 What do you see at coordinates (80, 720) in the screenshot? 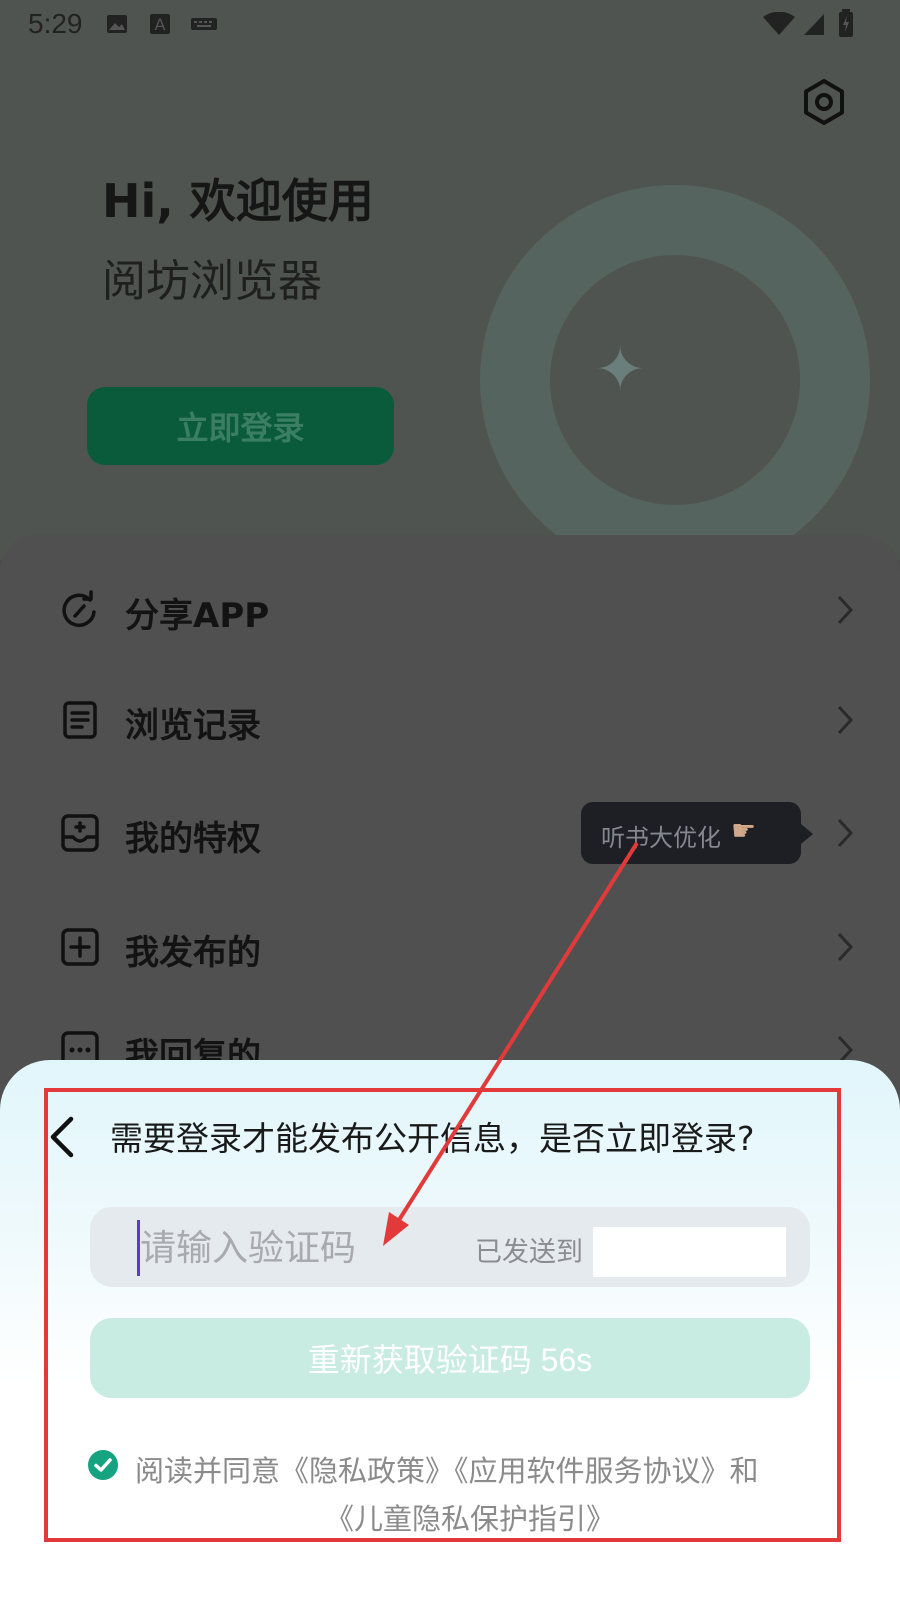
I see `document-icon` at bounding box center [80, 720].